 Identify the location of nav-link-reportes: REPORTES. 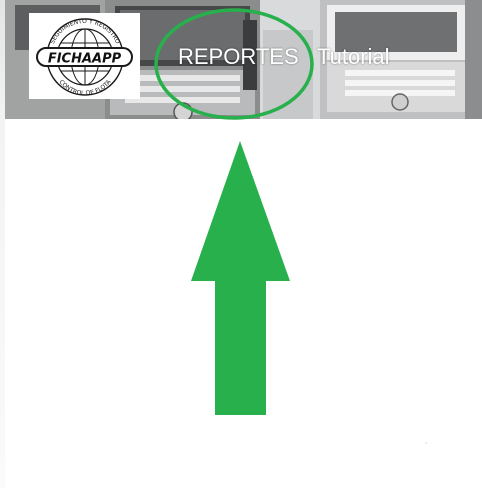
(238, 57).